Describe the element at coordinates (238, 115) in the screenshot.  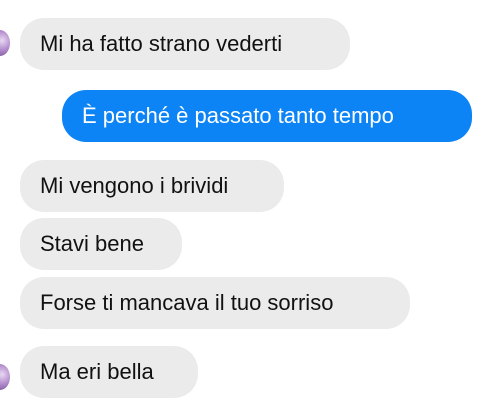
I see `message-text: È perché è passato tanto tempo` at that location.